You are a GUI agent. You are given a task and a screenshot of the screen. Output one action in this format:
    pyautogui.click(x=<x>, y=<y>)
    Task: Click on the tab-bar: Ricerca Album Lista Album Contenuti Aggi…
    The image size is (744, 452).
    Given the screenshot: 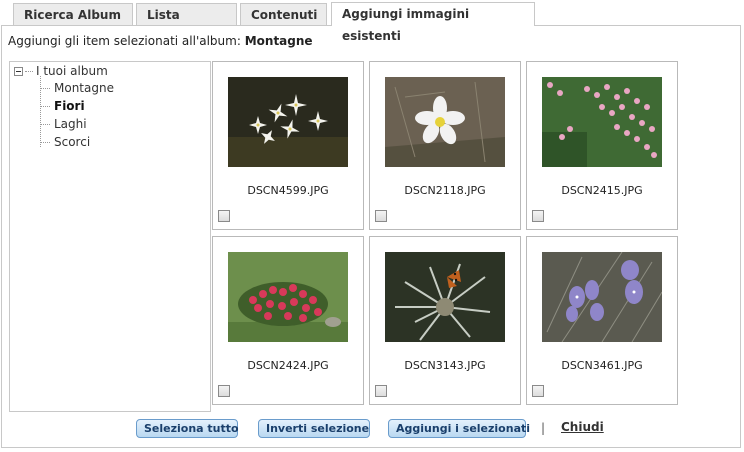 What is the action you would take?
    pyautogui.click(x=372, y=22)
    